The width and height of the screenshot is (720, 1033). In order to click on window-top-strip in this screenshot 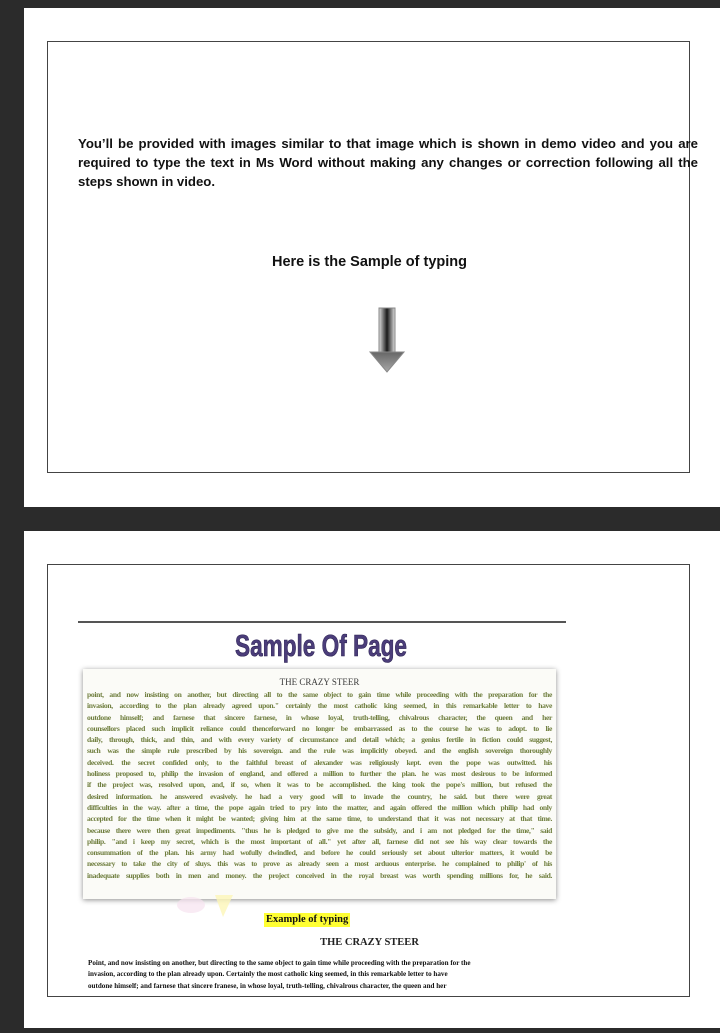, I will do `click(360, 4)`.